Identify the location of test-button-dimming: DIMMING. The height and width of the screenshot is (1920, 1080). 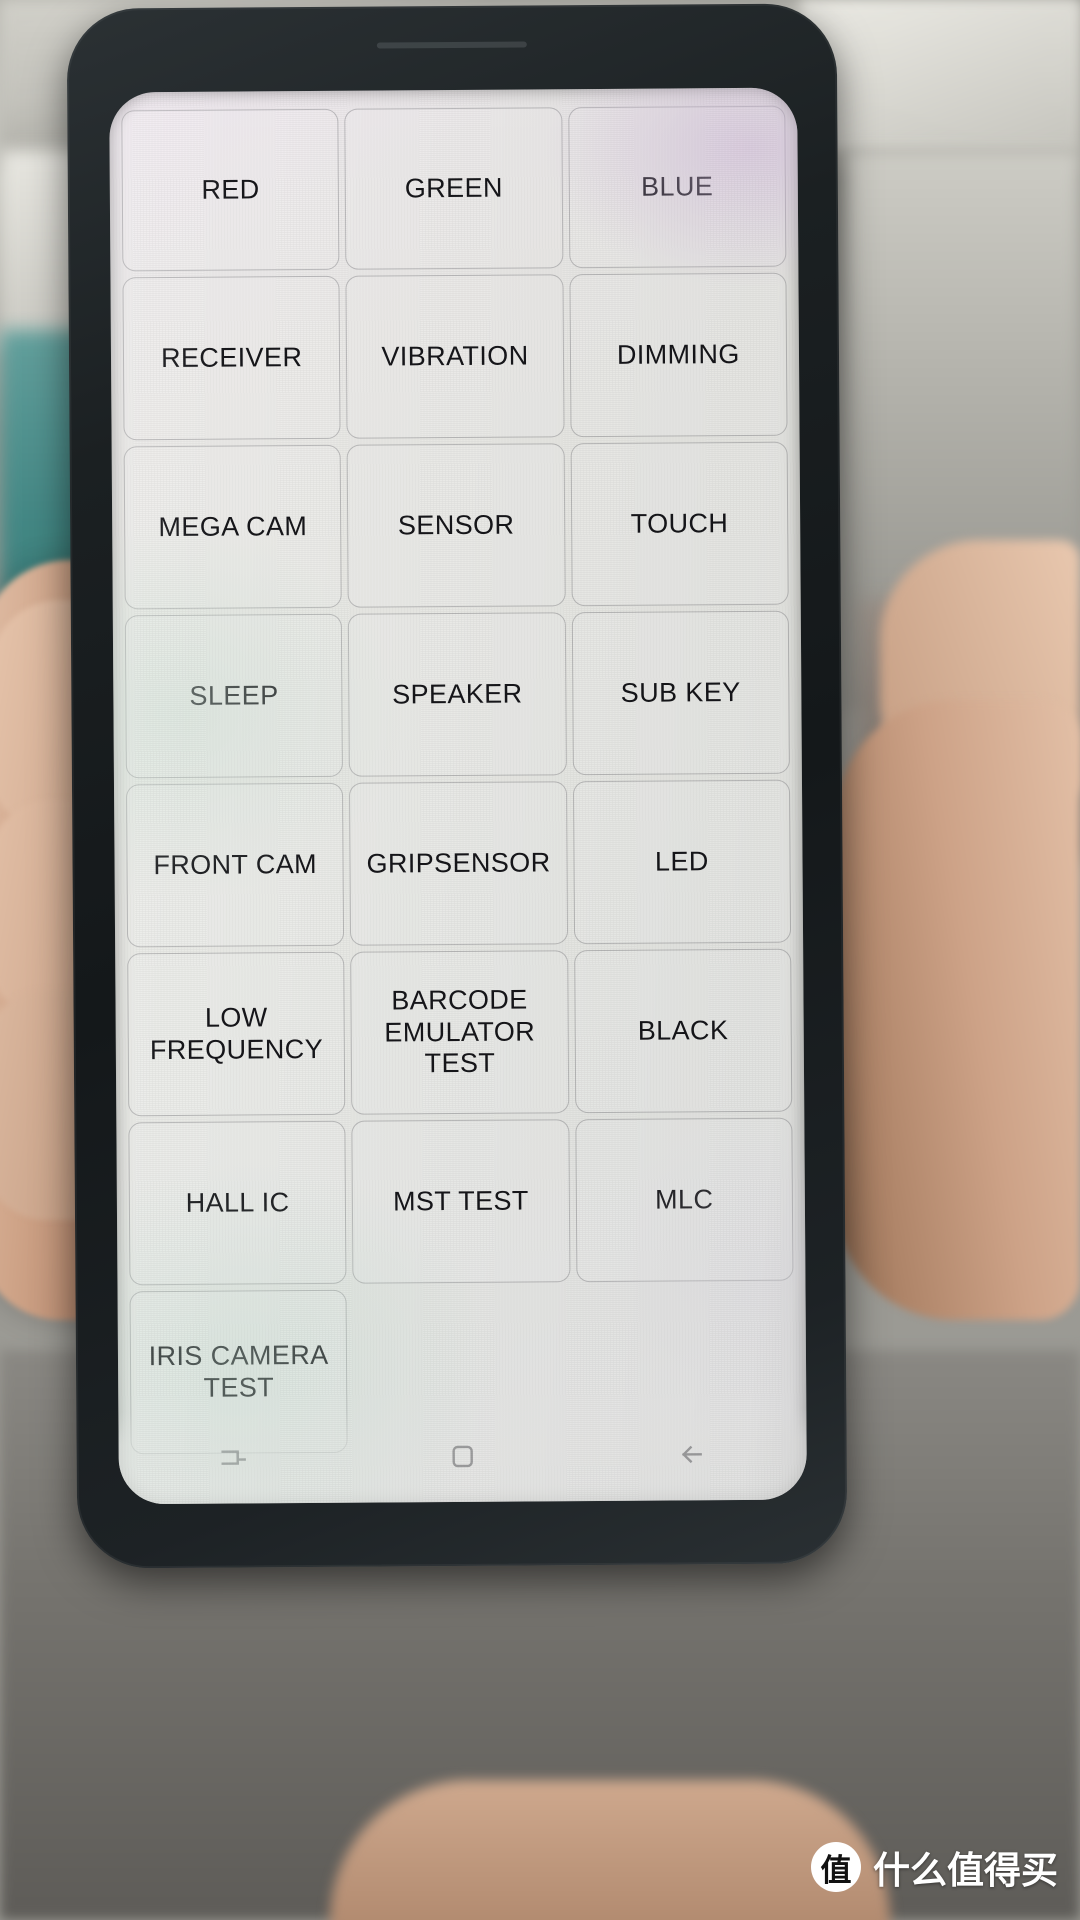
(678, 355).